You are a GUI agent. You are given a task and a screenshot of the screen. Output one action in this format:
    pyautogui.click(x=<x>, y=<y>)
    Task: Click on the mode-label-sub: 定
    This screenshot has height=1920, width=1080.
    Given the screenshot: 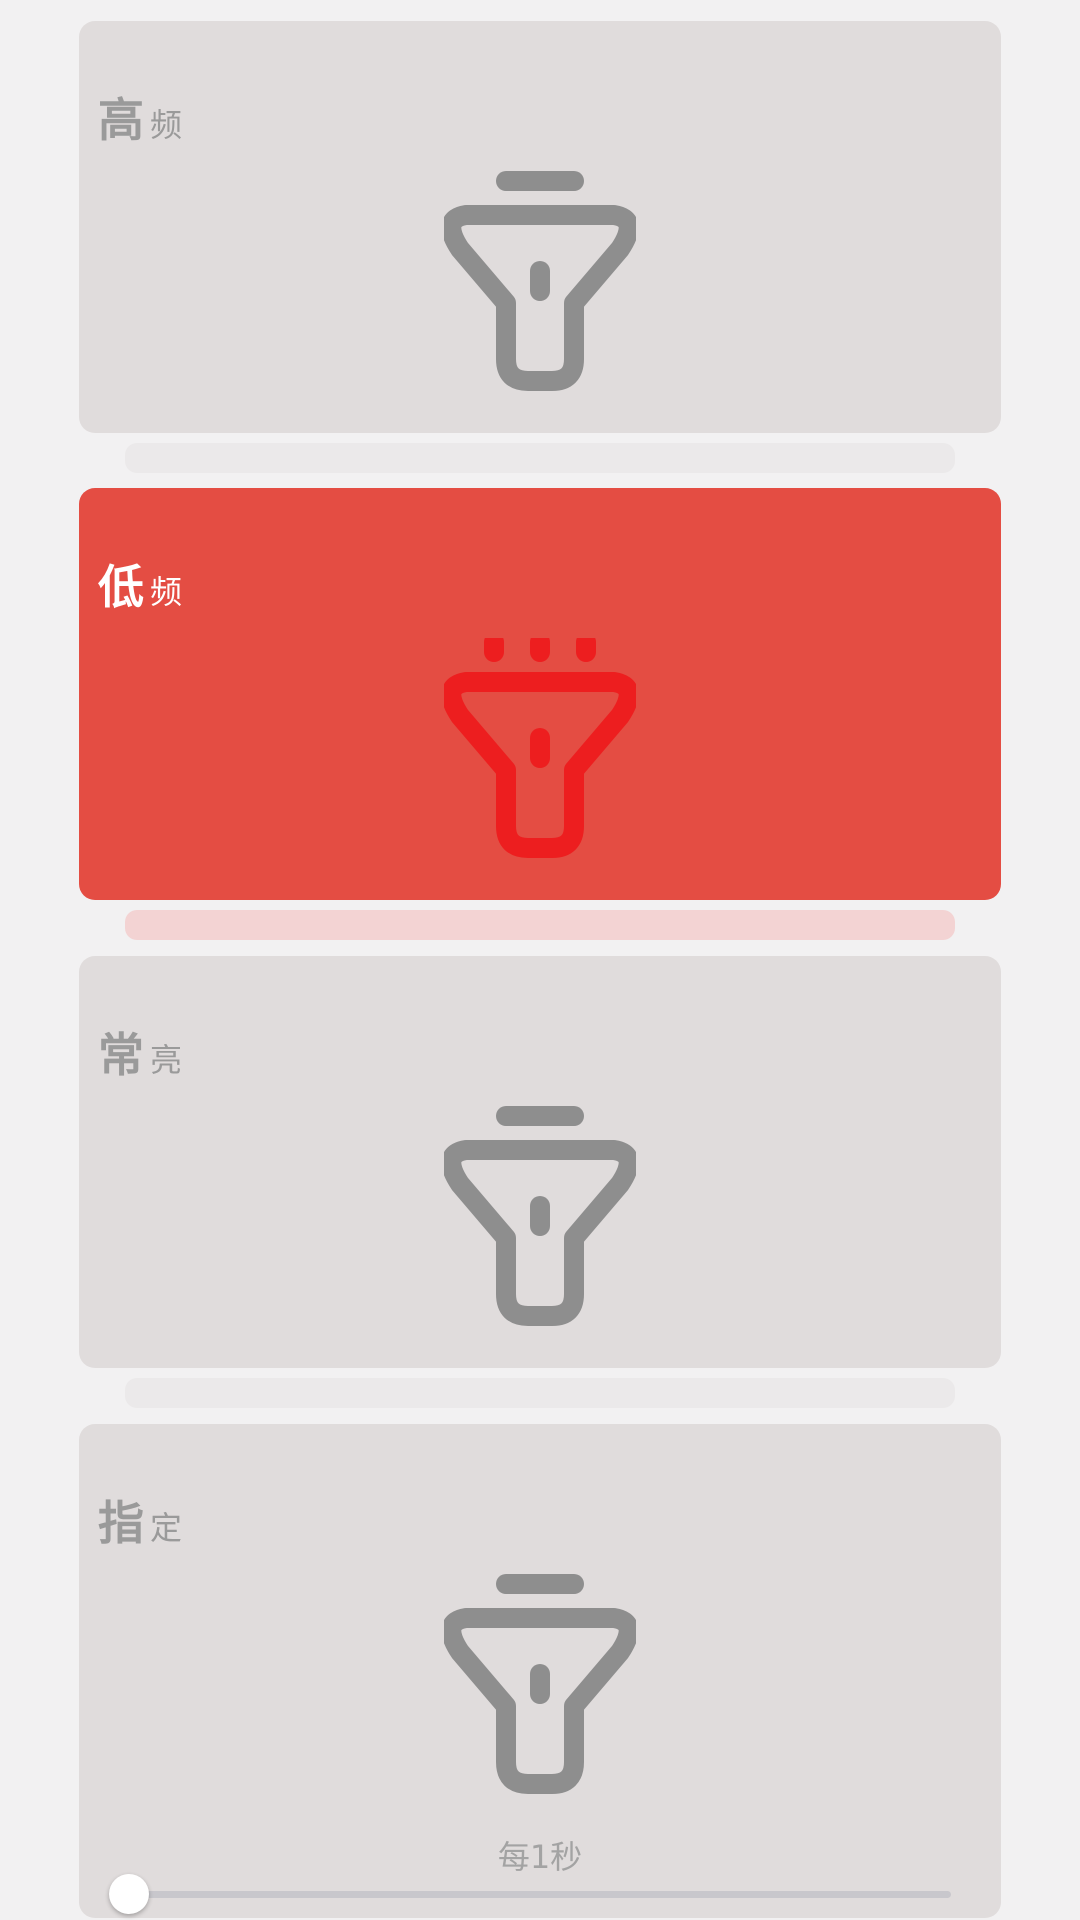 What is the action you would take?
    pyautogui.click(x=166, y=1528)
    